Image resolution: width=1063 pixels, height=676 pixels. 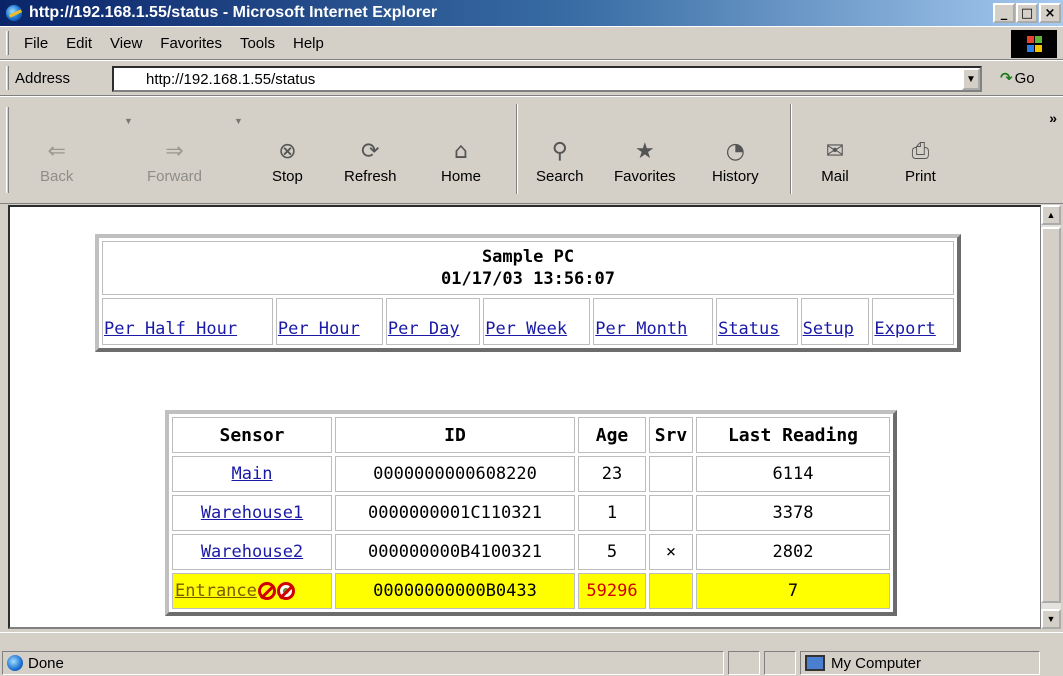 What do you see at coordinates (174, 151) in the screenshot?
I see `forward-arrow-icon: ⇒` at bounding box center [174, 151].